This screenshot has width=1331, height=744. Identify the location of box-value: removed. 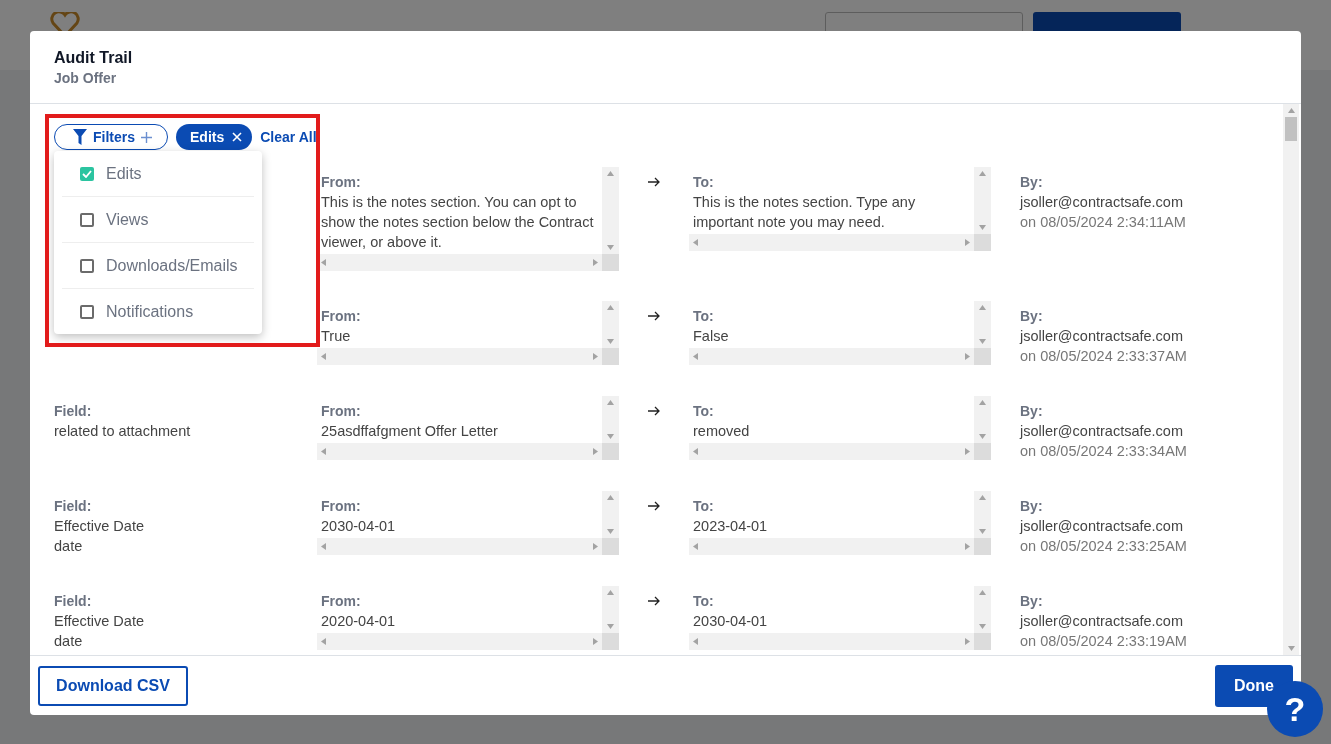
(722, 431).